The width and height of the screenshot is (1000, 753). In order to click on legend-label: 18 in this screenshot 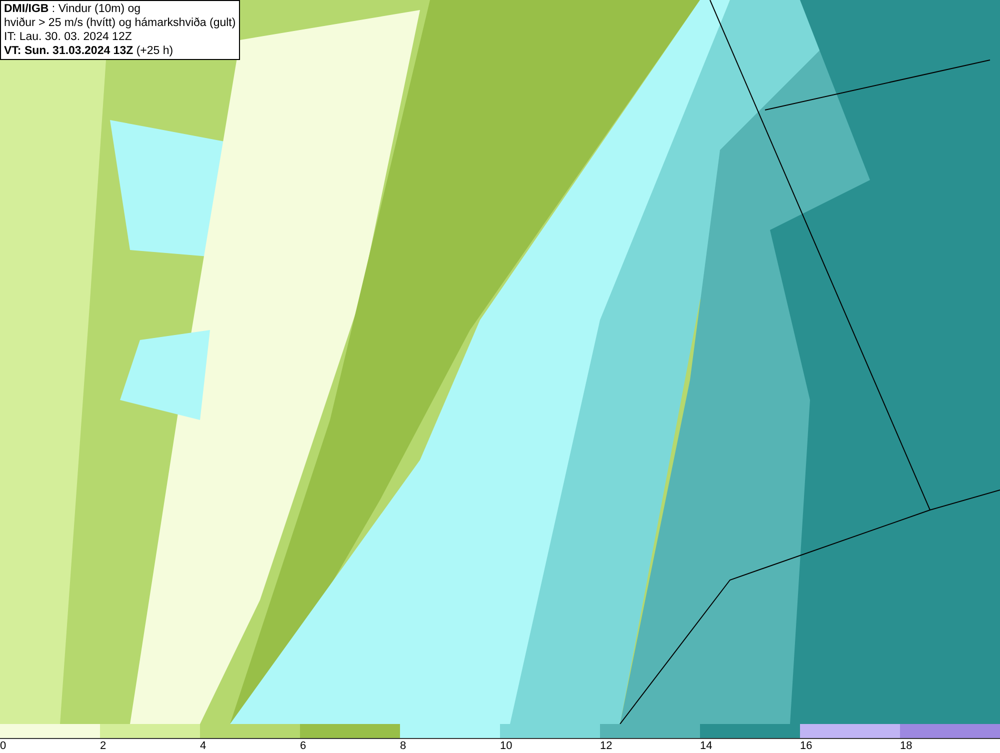, I will do `click(906, 746)`.